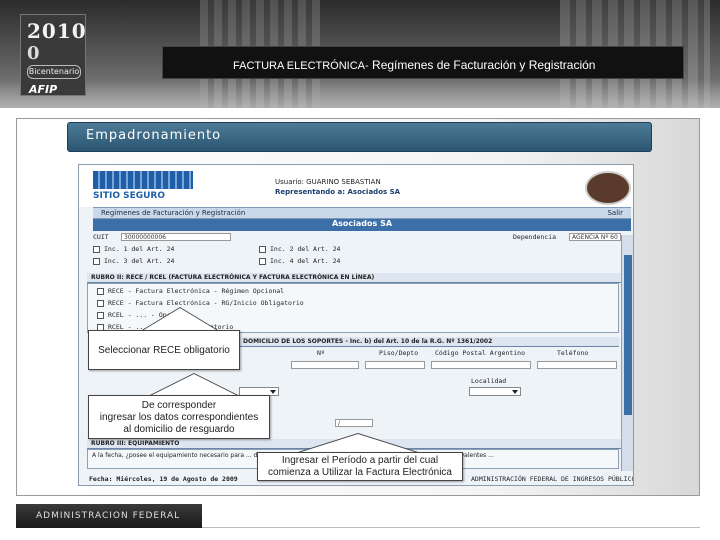 This screenshot has height=540, width=720. I want to click on callout-text: Seleccionar RECE obligatorio, so click(164, 350).